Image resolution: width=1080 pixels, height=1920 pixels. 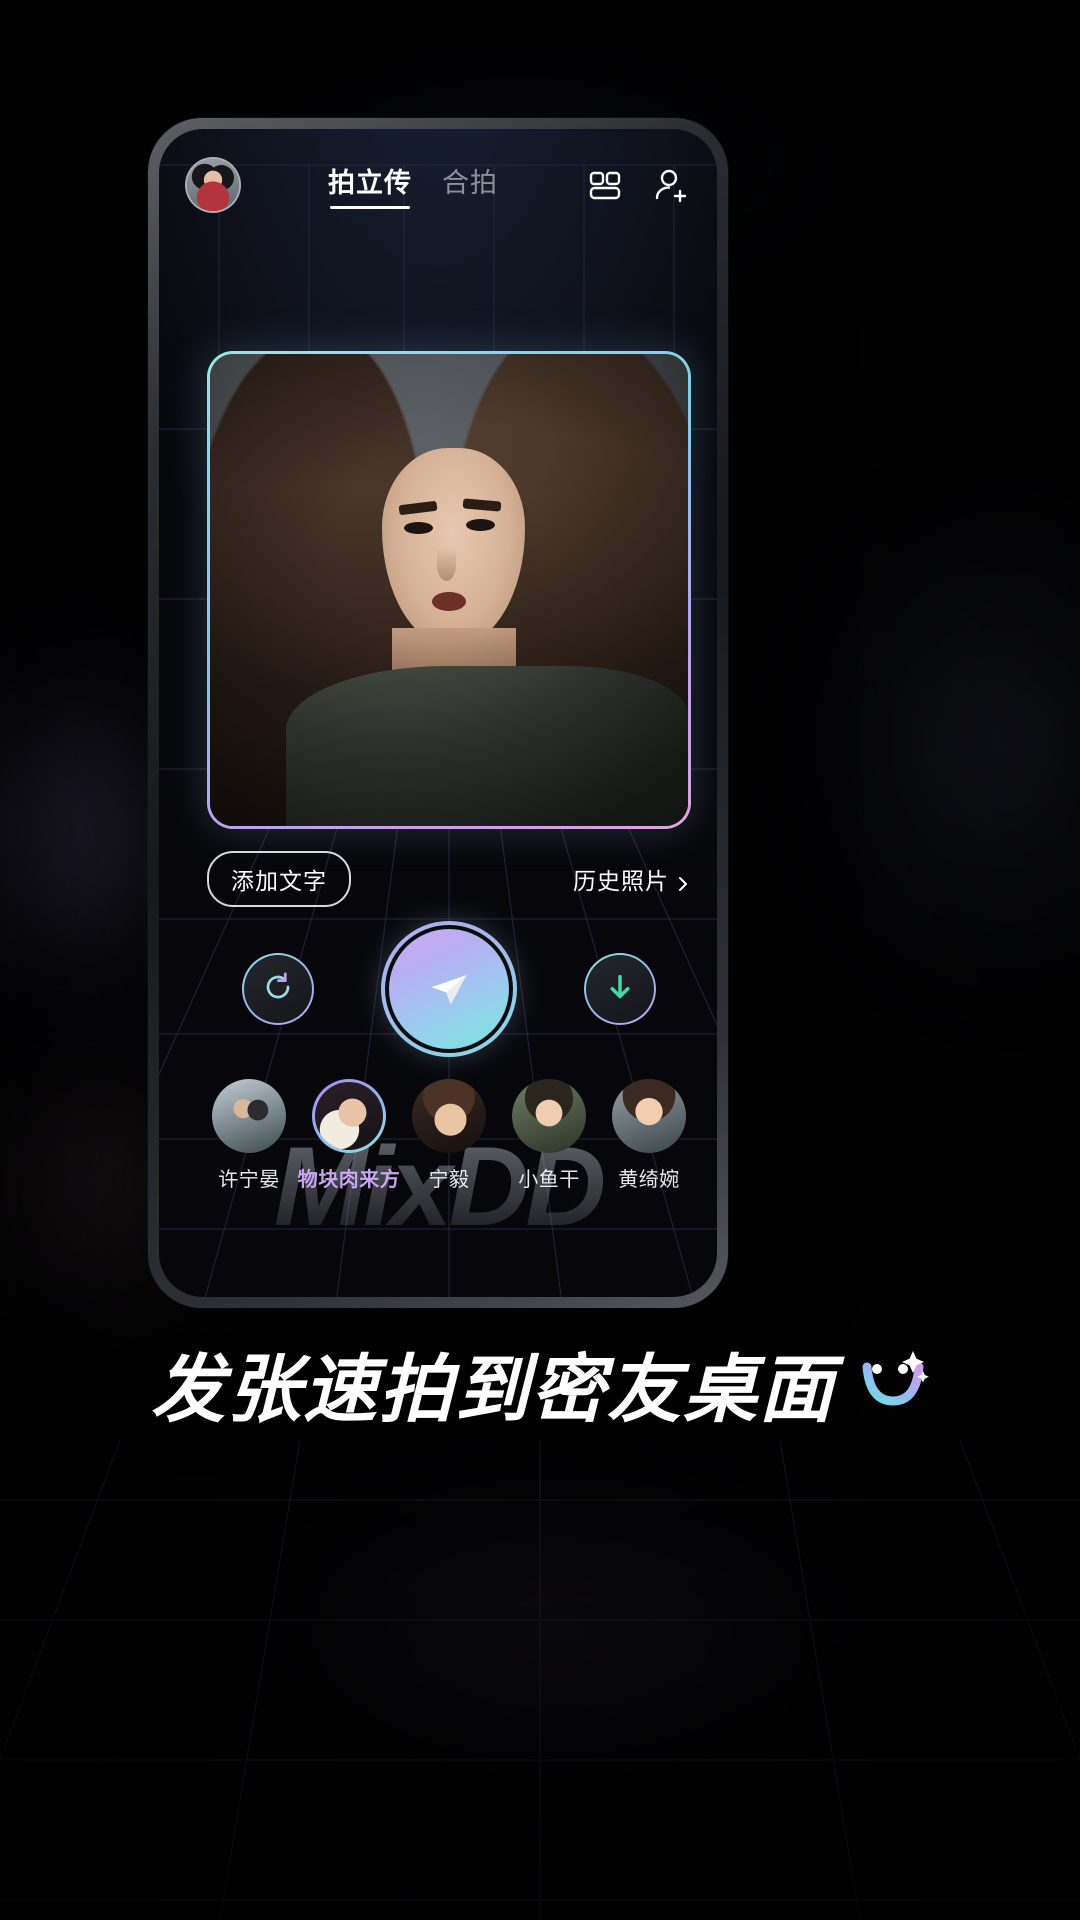 What do you see at coordinates (683, 881) in the screenshot?
I see `chevron-right-icon` at bounding box center [683, 881].